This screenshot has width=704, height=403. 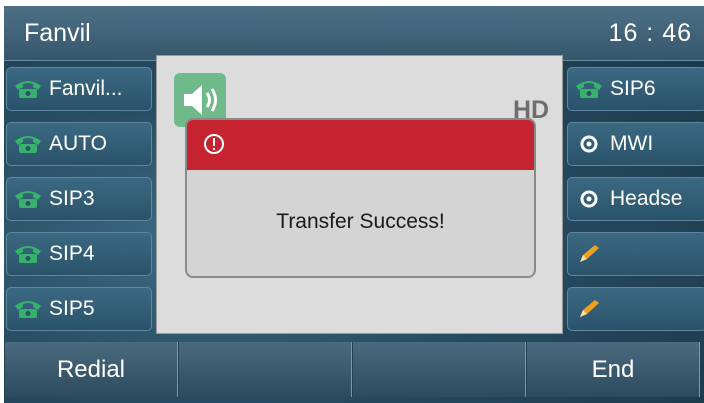 I want to click on redial-softkey: Redial, so click(x=91, y=369).